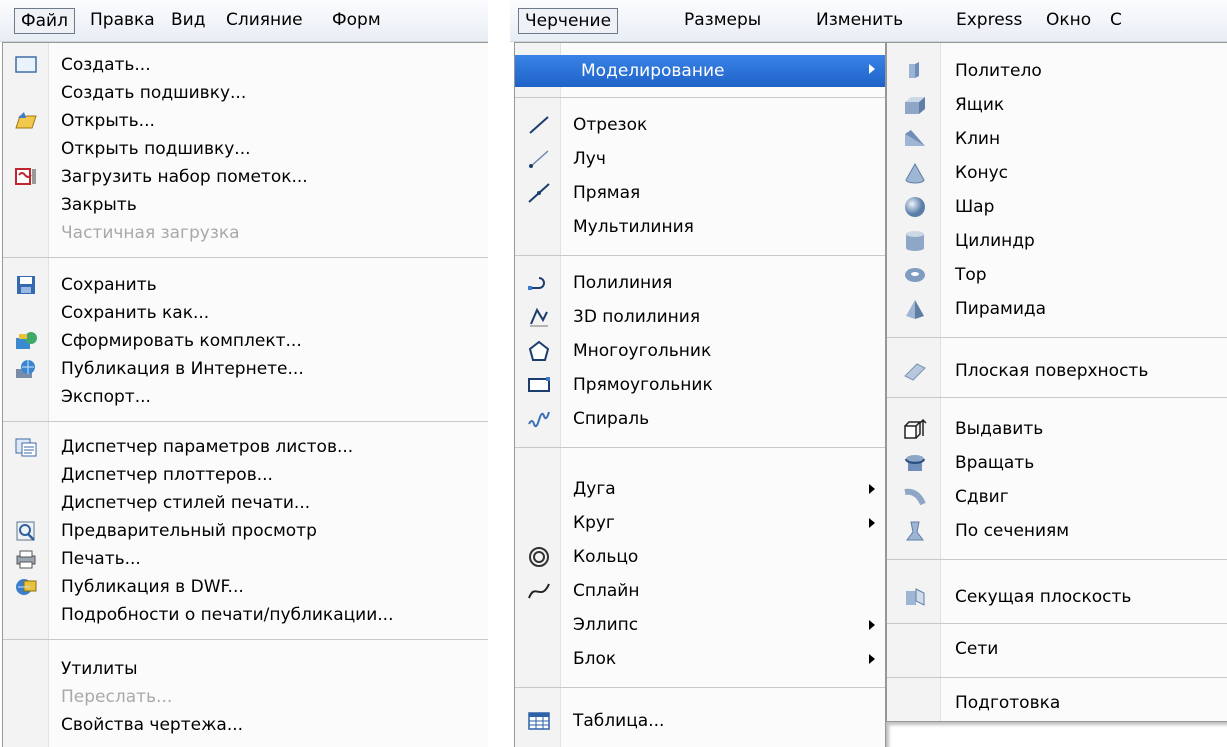 The image size is (1227, 747). What do you see at coordinates (700, 489) in the screenshot?
I see `menu-item-arc: Дуга` at bounding box center [700, 489].